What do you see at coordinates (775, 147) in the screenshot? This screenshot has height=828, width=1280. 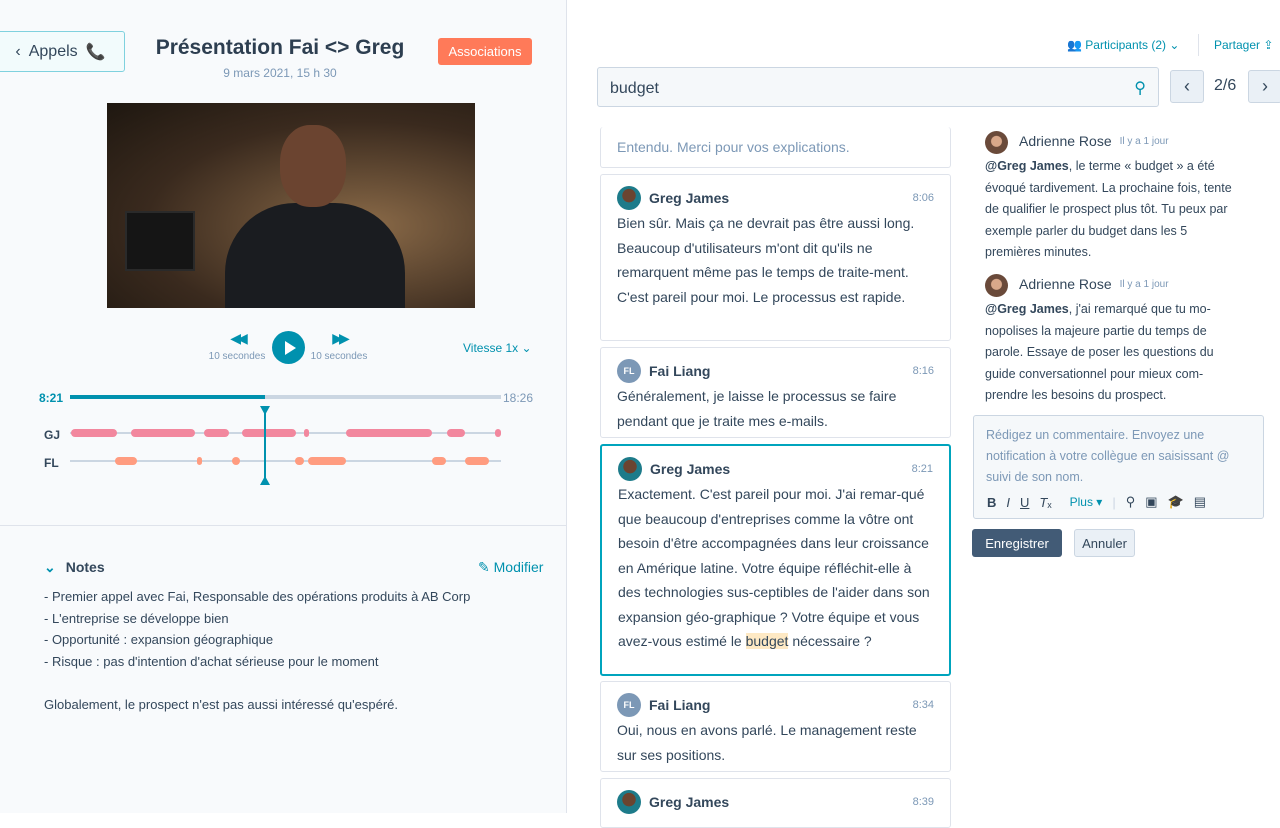 I see `transcript-item: Entendu. Merci pour vos explications.` at bounding box center [775, 147].